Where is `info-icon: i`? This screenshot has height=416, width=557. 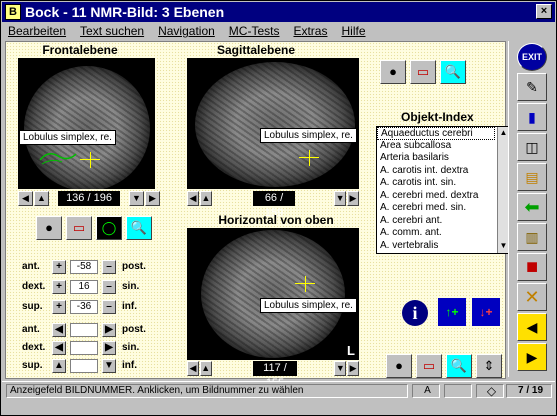
info-icon: i is located at coordinates (415, 313).